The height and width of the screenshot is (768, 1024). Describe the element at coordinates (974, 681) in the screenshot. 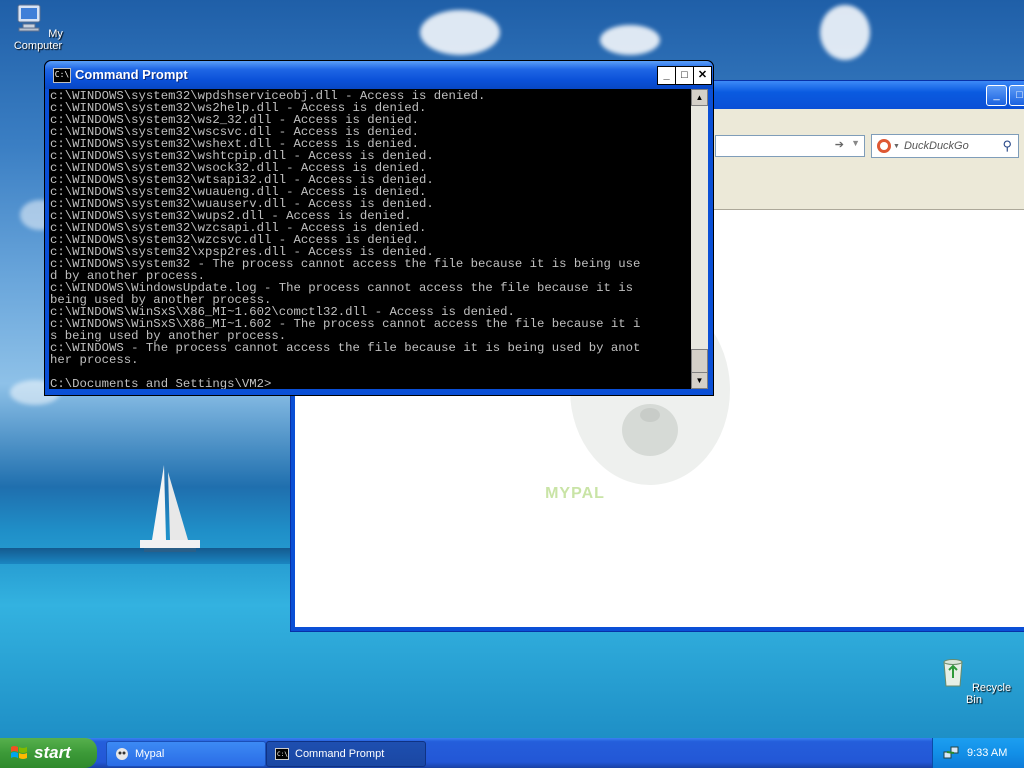

I see `recycle-bin-desktop-icon: Recycle Bin` at that location.